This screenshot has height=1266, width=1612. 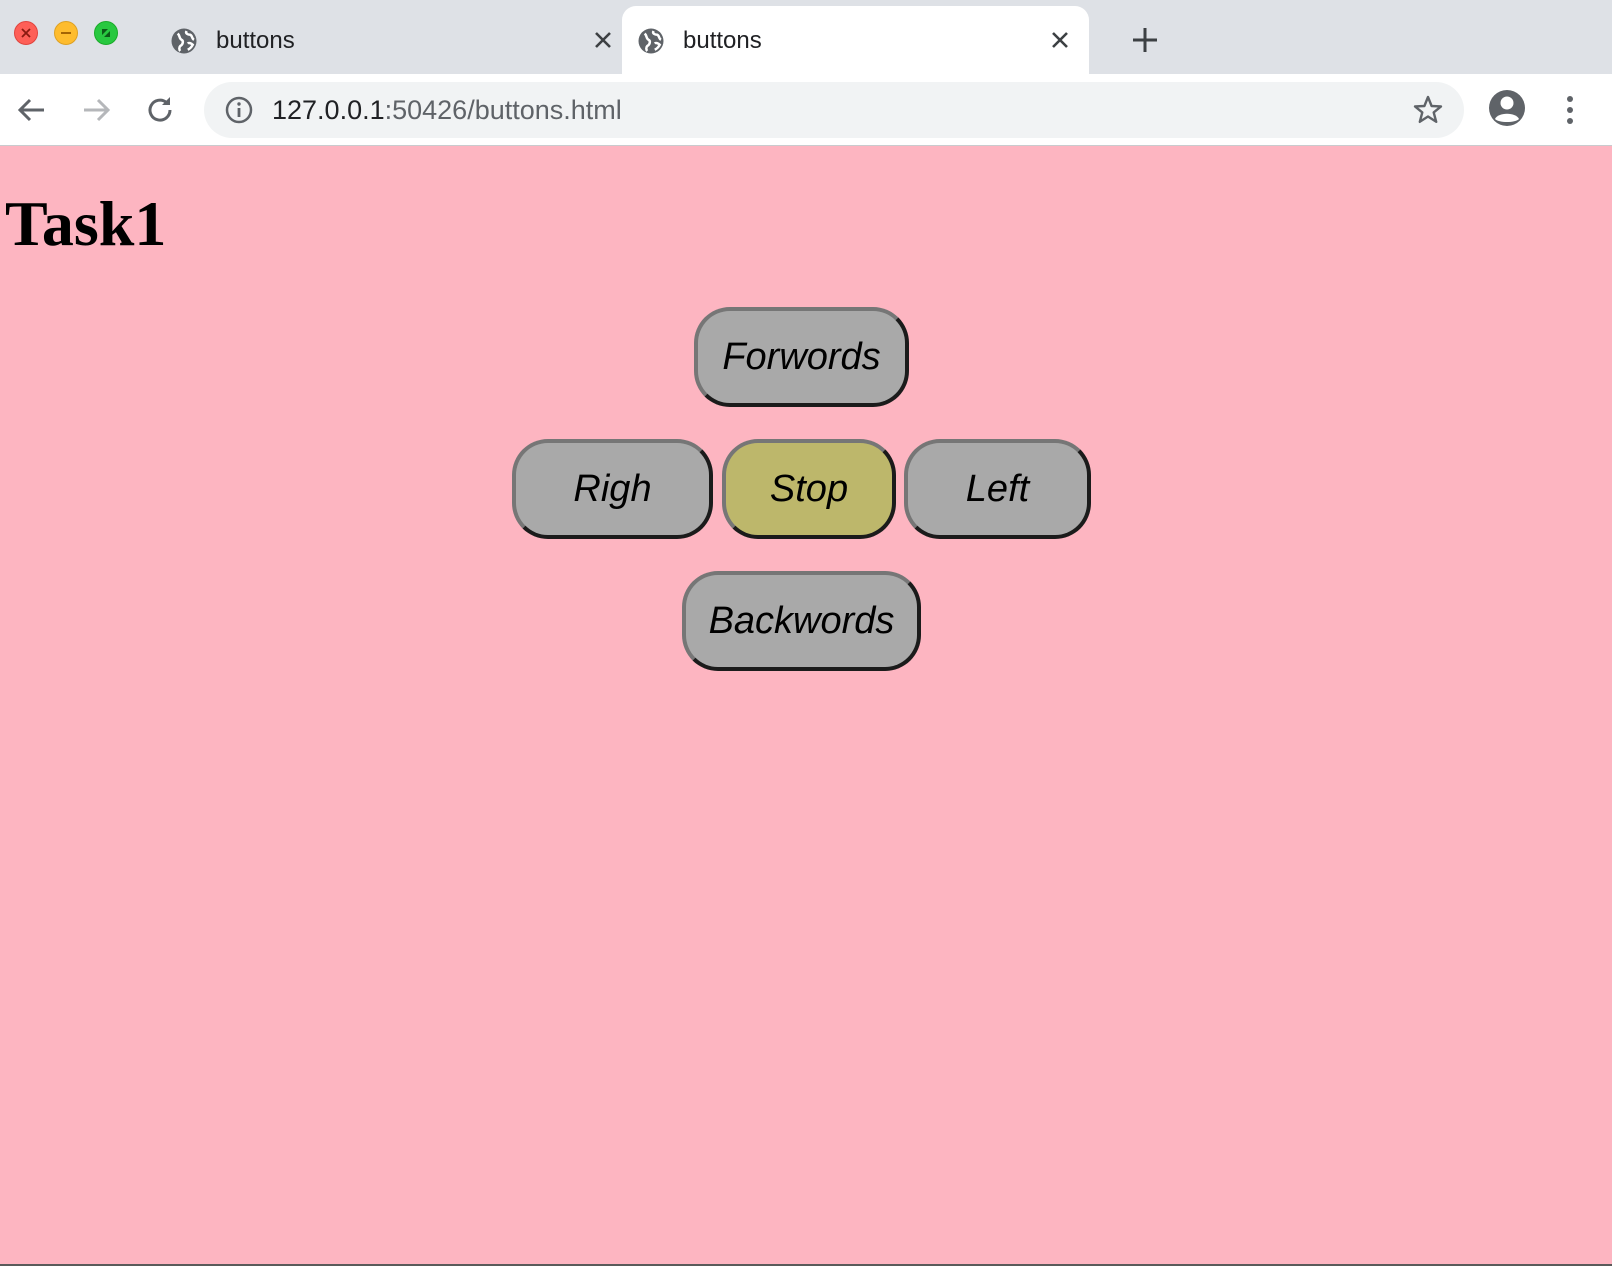 What do you see at coordinates (801, 357) in the screenshot?
I see `forward-button: Forwords` at bounding box center [801, 357].